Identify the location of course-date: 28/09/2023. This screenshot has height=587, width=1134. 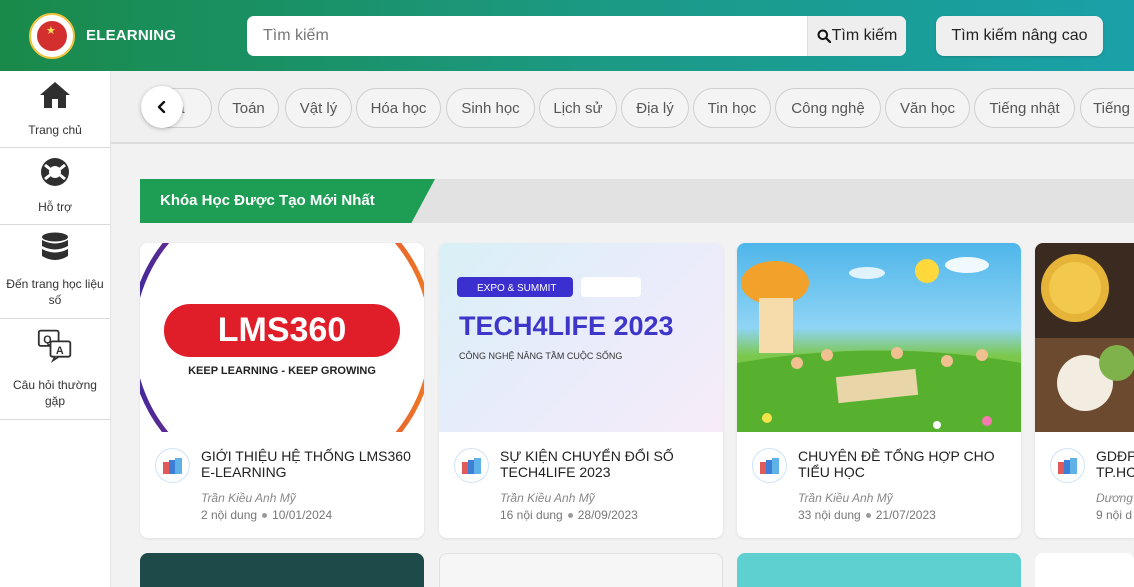
(607, 515).